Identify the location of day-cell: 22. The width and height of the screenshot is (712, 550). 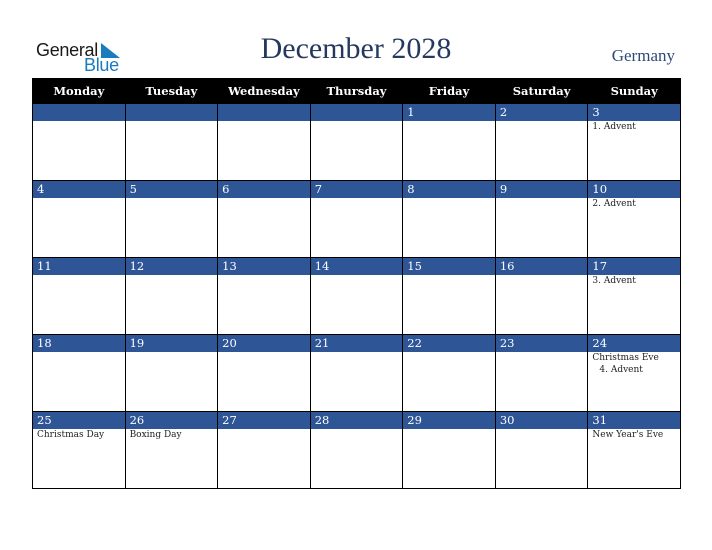
(449, 373).